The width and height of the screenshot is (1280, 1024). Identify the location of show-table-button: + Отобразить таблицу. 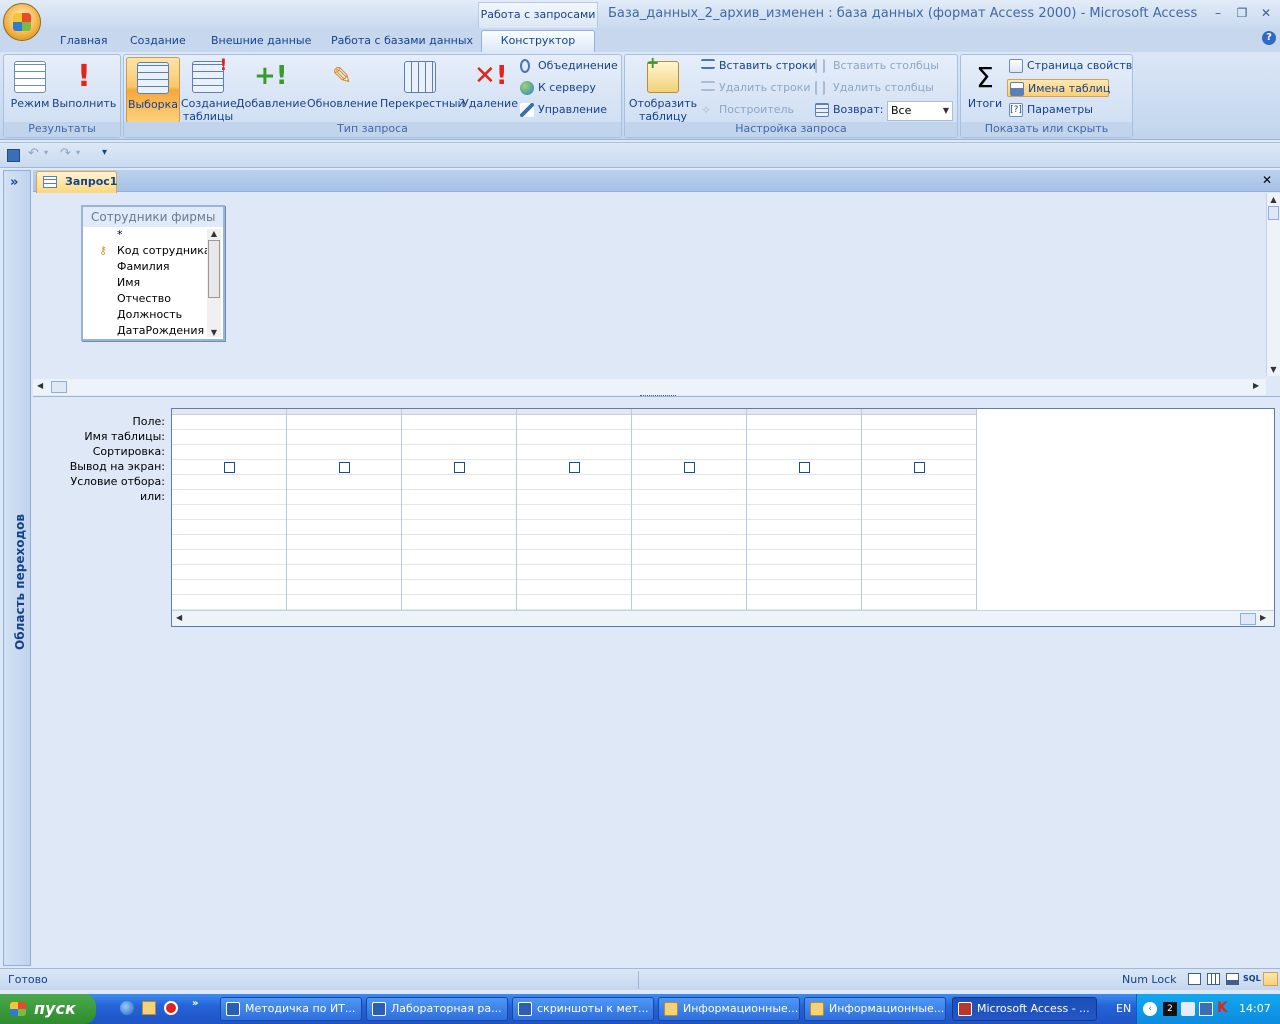
(663, 89).